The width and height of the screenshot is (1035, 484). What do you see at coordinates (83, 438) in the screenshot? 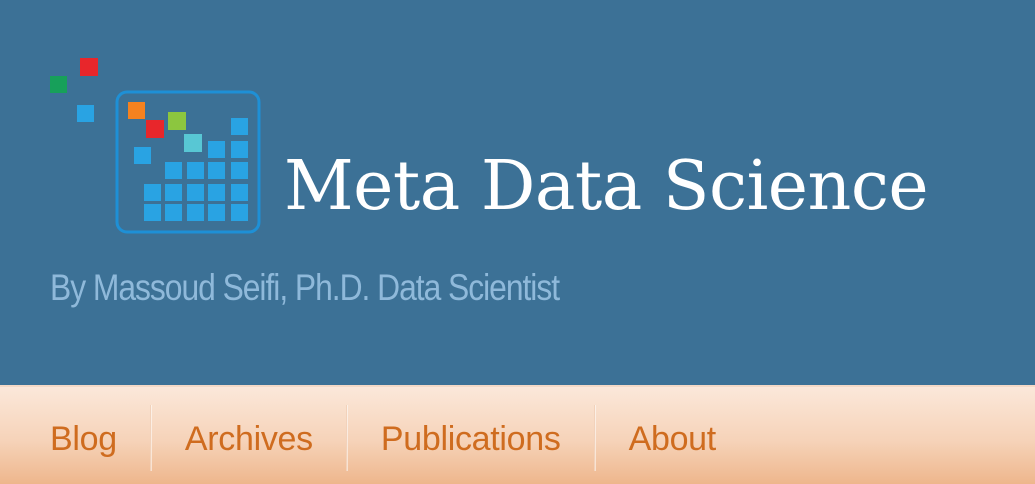
I see `nav-item-blog: Blog` at bounding box center [83, 438].